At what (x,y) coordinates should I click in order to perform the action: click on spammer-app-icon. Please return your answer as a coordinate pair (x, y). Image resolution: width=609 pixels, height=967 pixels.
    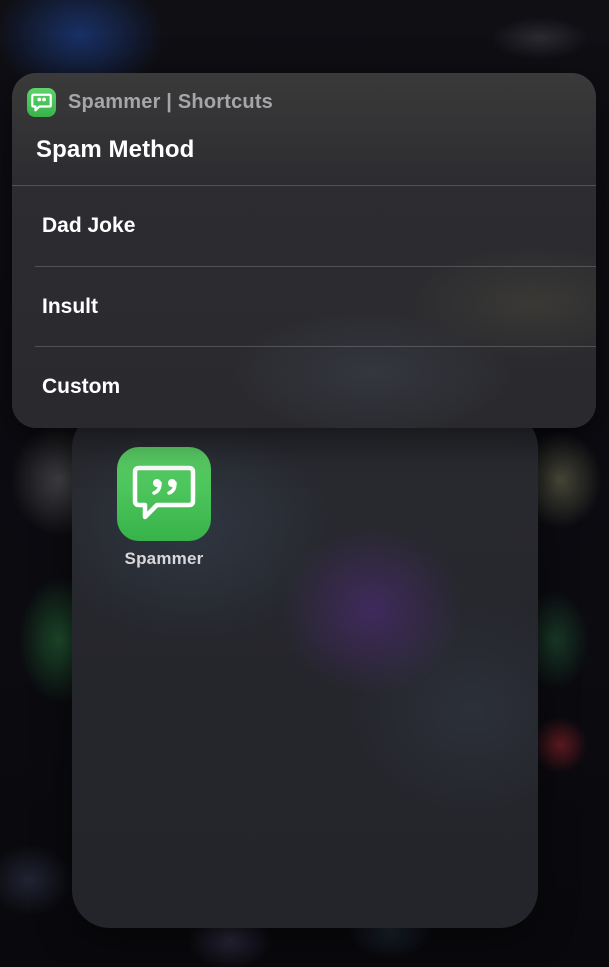
    Looking at the image, I should click on (164, 494).